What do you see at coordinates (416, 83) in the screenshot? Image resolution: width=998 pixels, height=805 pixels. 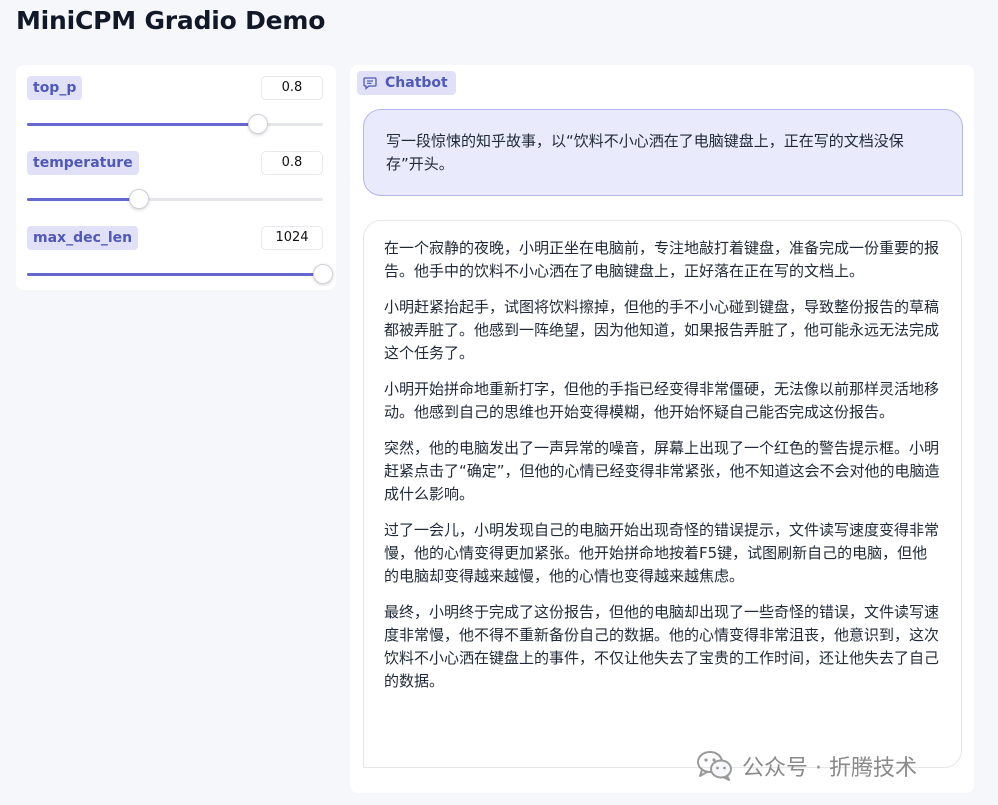 I see `chatbot-label-text: Chatbot` at bounding box center [416, 83].